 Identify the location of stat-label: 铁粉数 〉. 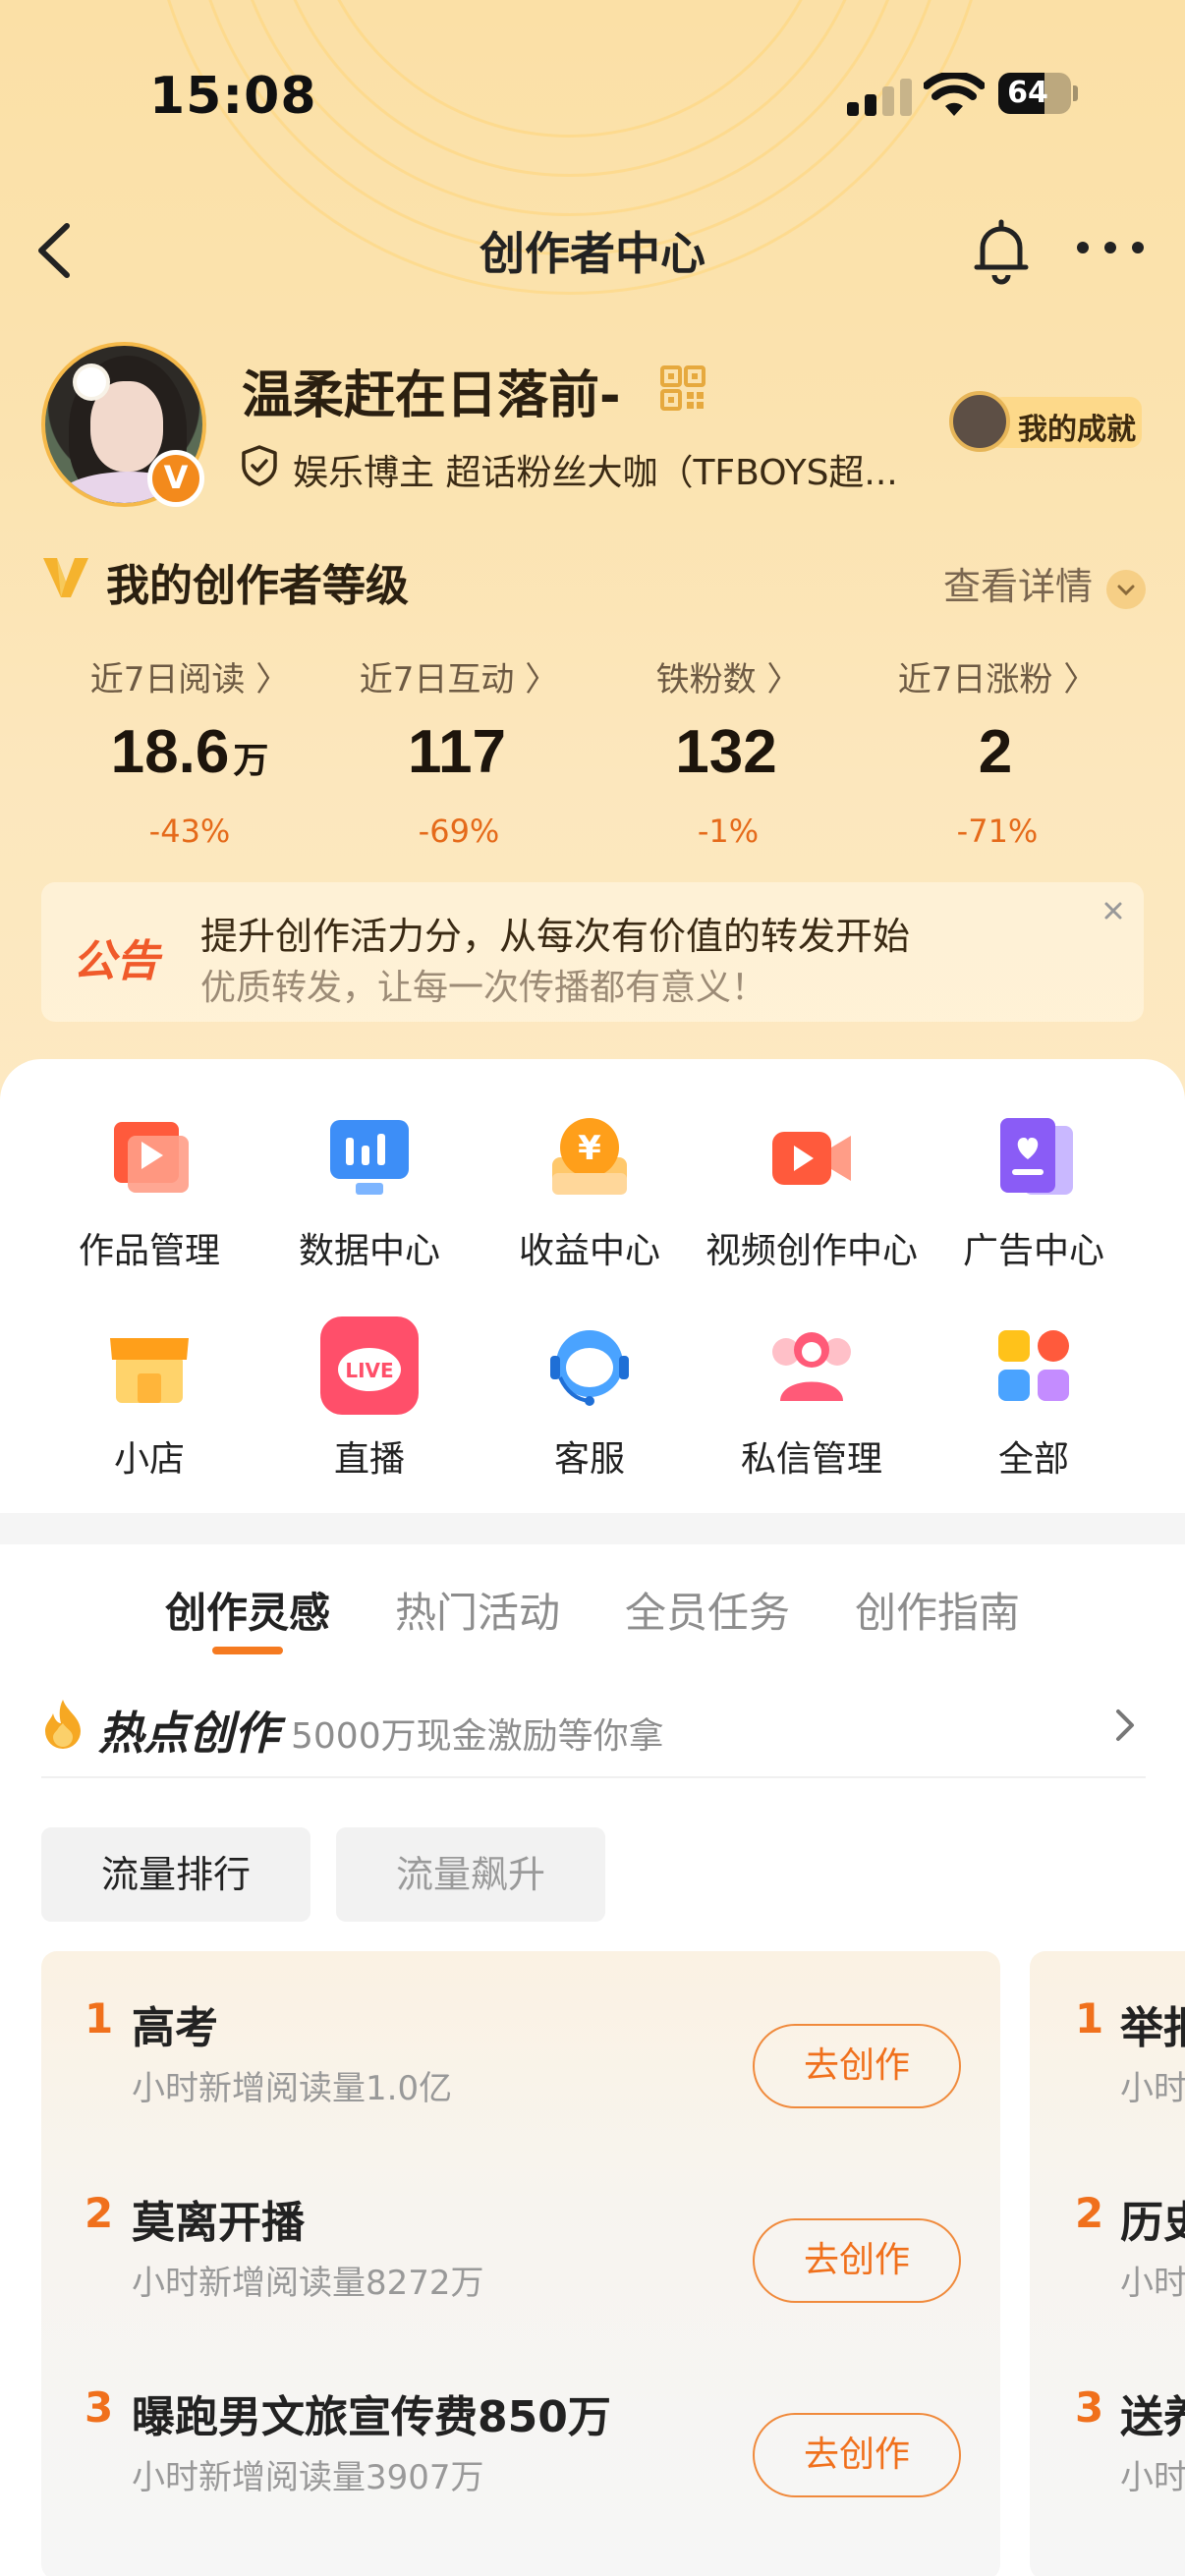
(728, 680).